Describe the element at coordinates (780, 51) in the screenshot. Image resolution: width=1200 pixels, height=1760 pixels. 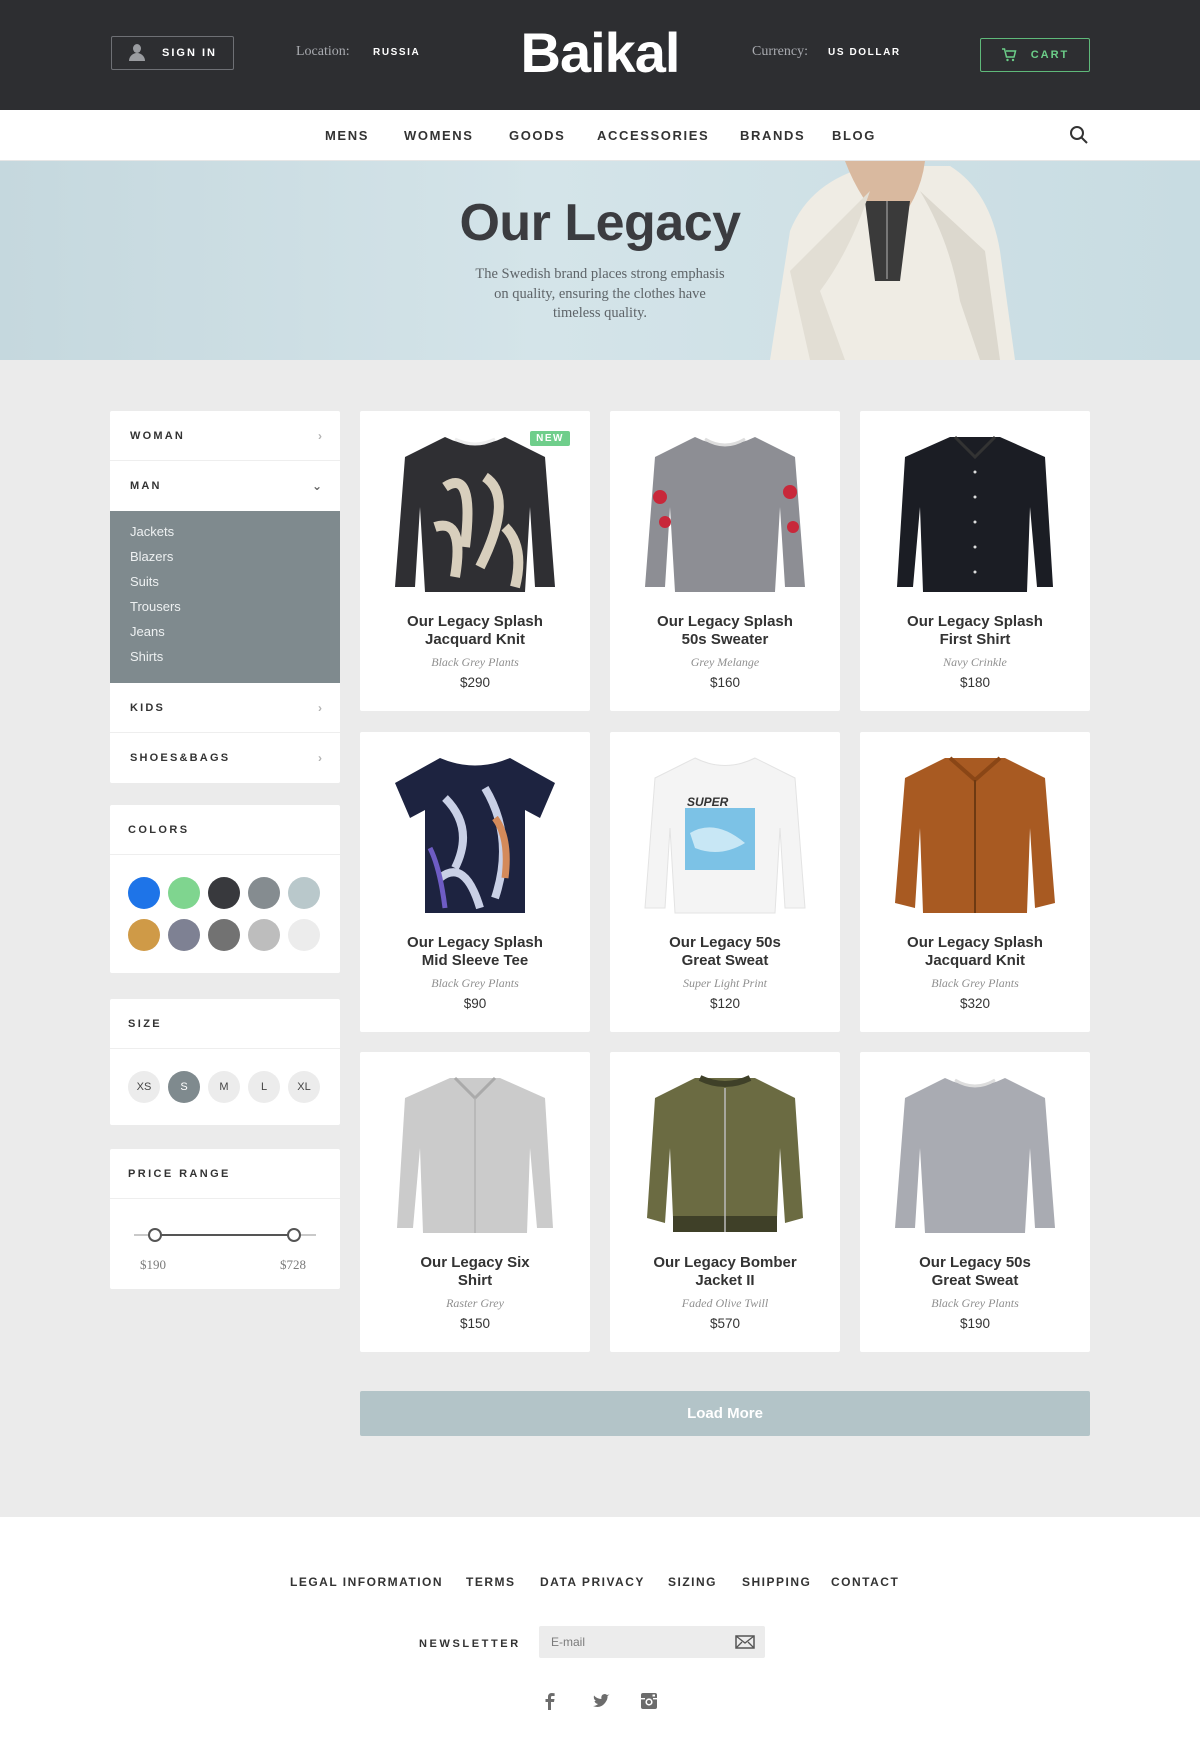
I see `currency-label: Currency:` at that location.